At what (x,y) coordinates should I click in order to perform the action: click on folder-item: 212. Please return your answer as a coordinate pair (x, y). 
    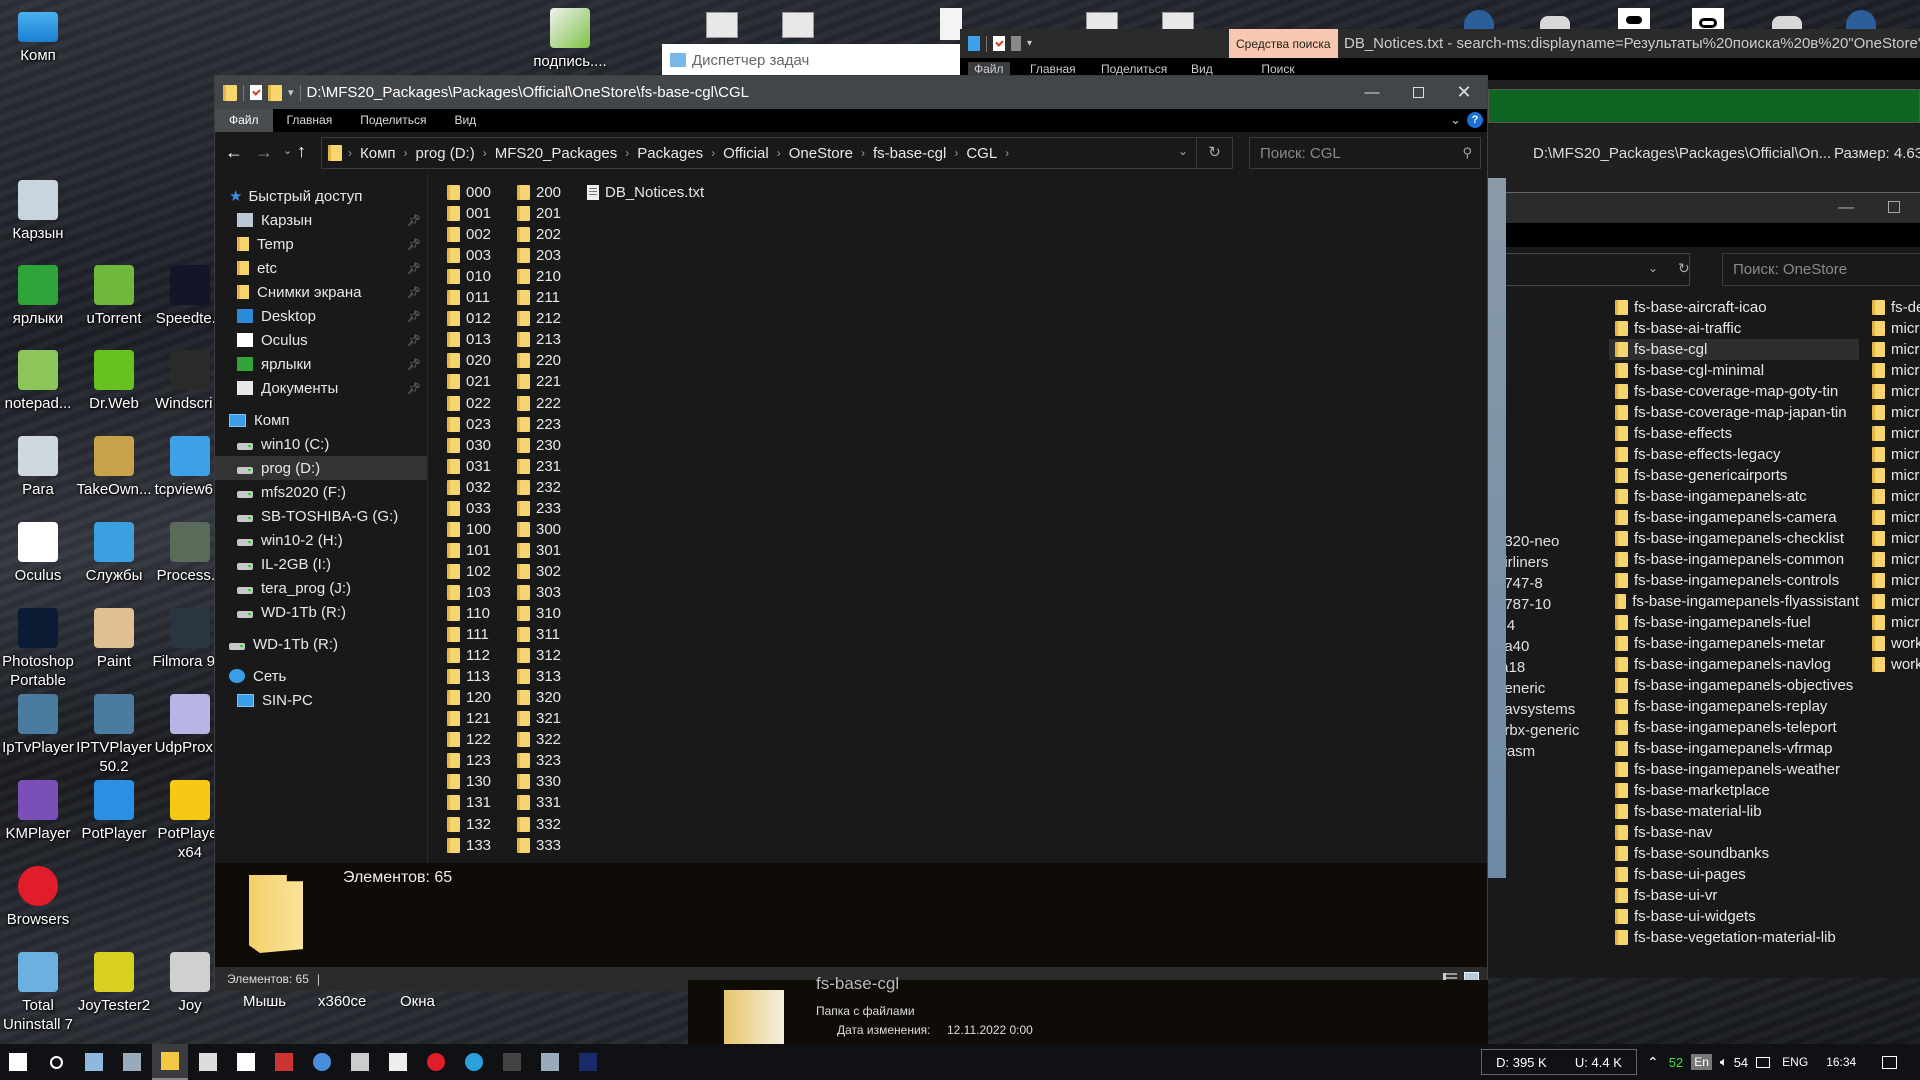
    Looking at the image, I should click on (539, 318).